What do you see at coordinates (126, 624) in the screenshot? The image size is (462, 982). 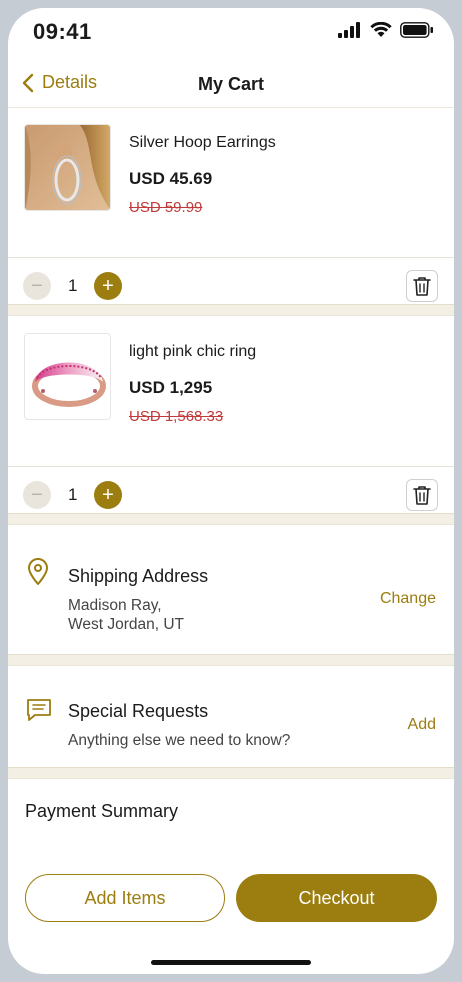 I see `shipping-line-2: West Jordan, UT` at bounding box center [126, 624].